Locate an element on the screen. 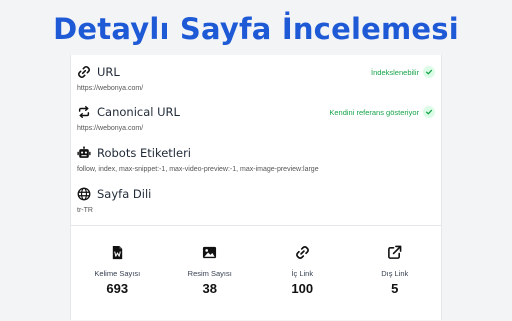 The height and width of the screenshot is (321, 512). globe-icon is located at coordinates (84, 194).